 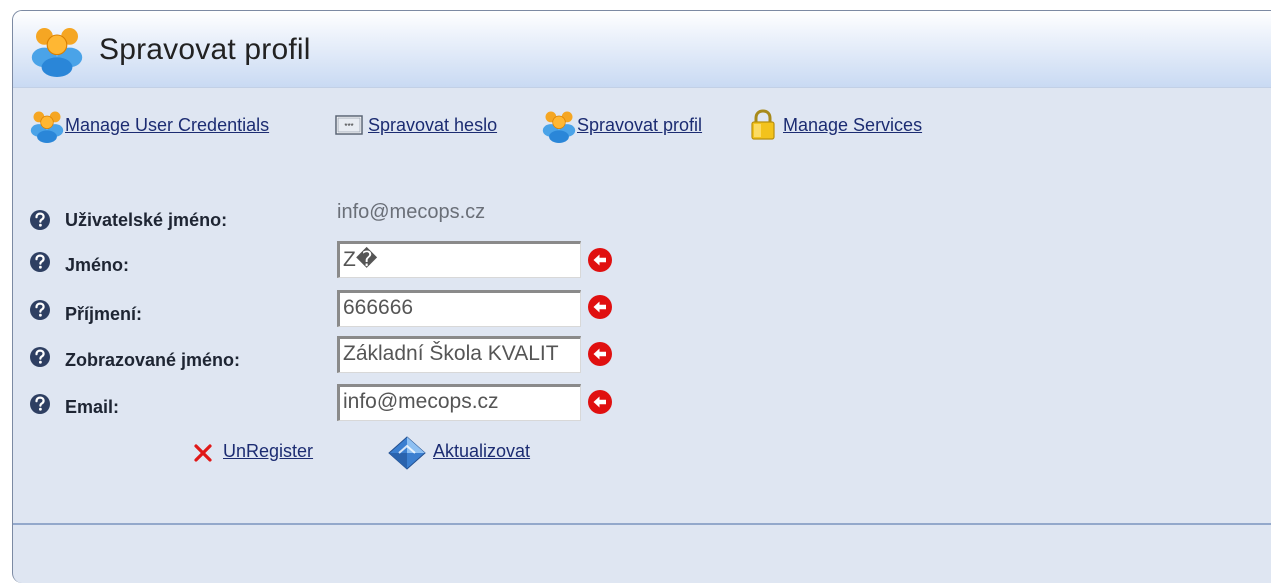 I want to click on email-label: Email:, so click(x=92, y=407).